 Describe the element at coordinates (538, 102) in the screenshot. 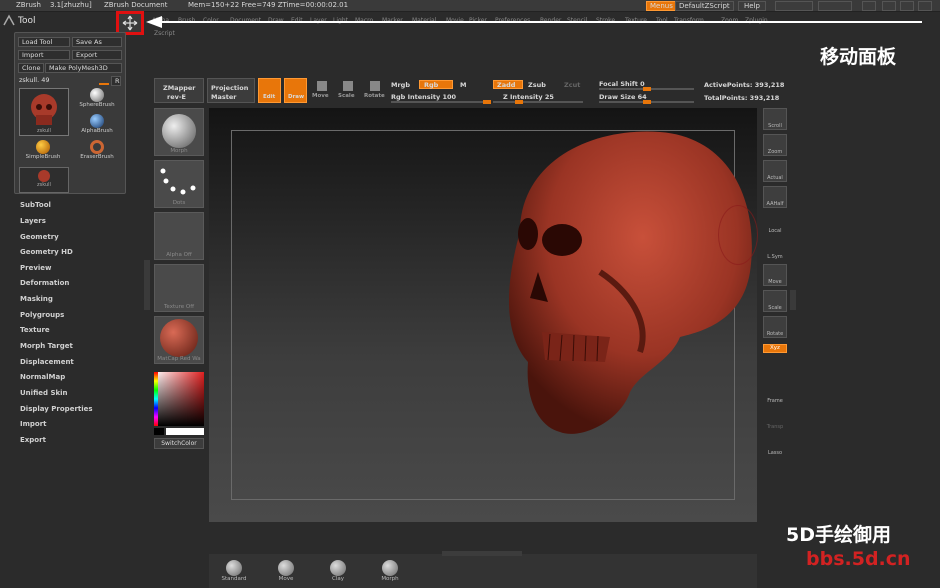

I see `z-intensity-slider` at that location.